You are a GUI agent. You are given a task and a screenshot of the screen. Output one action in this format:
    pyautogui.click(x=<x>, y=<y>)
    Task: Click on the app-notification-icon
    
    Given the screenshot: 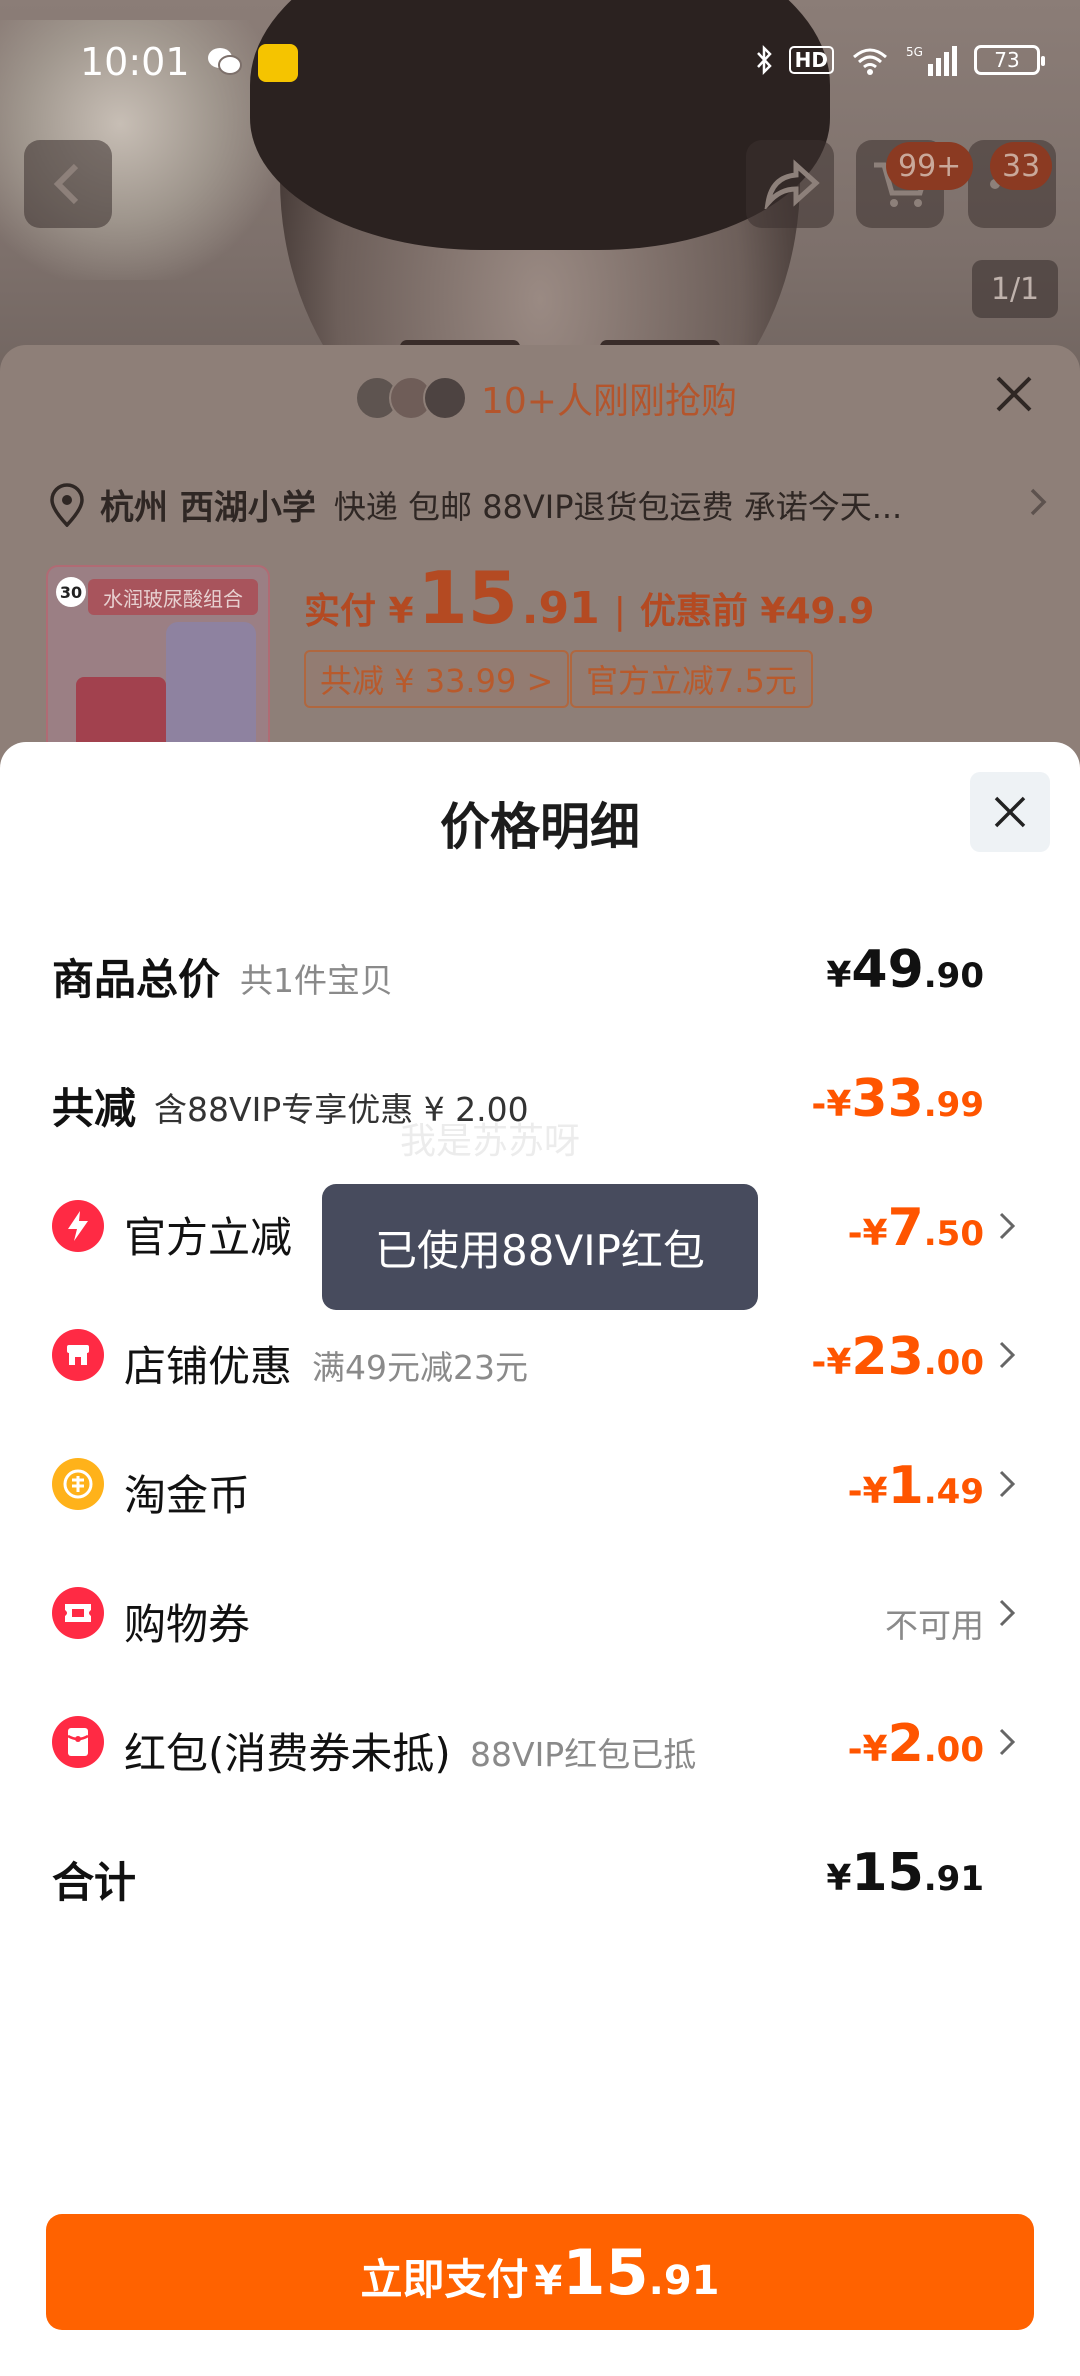 What is the action you would take?
    pyautogui.click(x=278, y=63)
    